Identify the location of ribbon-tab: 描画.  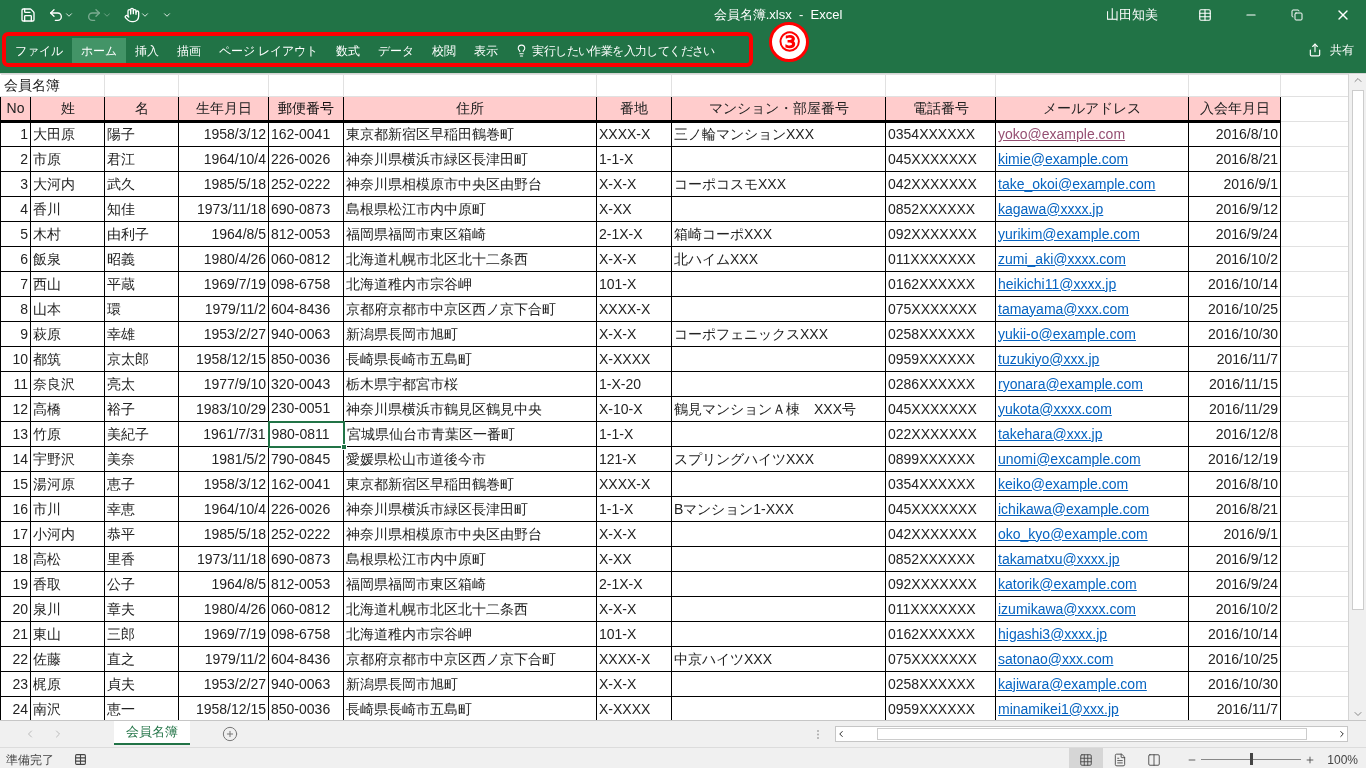
(189, 50).